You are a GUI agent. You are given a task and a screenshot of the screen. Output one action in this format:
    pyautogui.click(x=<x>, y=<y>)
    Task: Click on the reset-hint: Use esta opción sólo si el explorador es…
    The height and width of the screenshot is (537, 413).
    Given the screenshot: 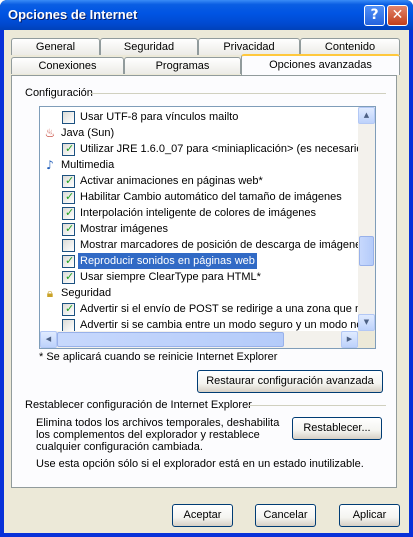 What is the action you would take?
    pyautogui.click(x=200, y=464)
    